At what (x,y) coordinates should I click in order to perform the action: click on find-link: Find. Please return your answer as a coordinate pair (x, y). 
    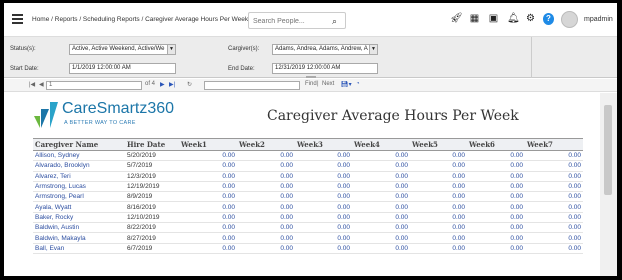
    Looking at the image, I should click on (311, 84).